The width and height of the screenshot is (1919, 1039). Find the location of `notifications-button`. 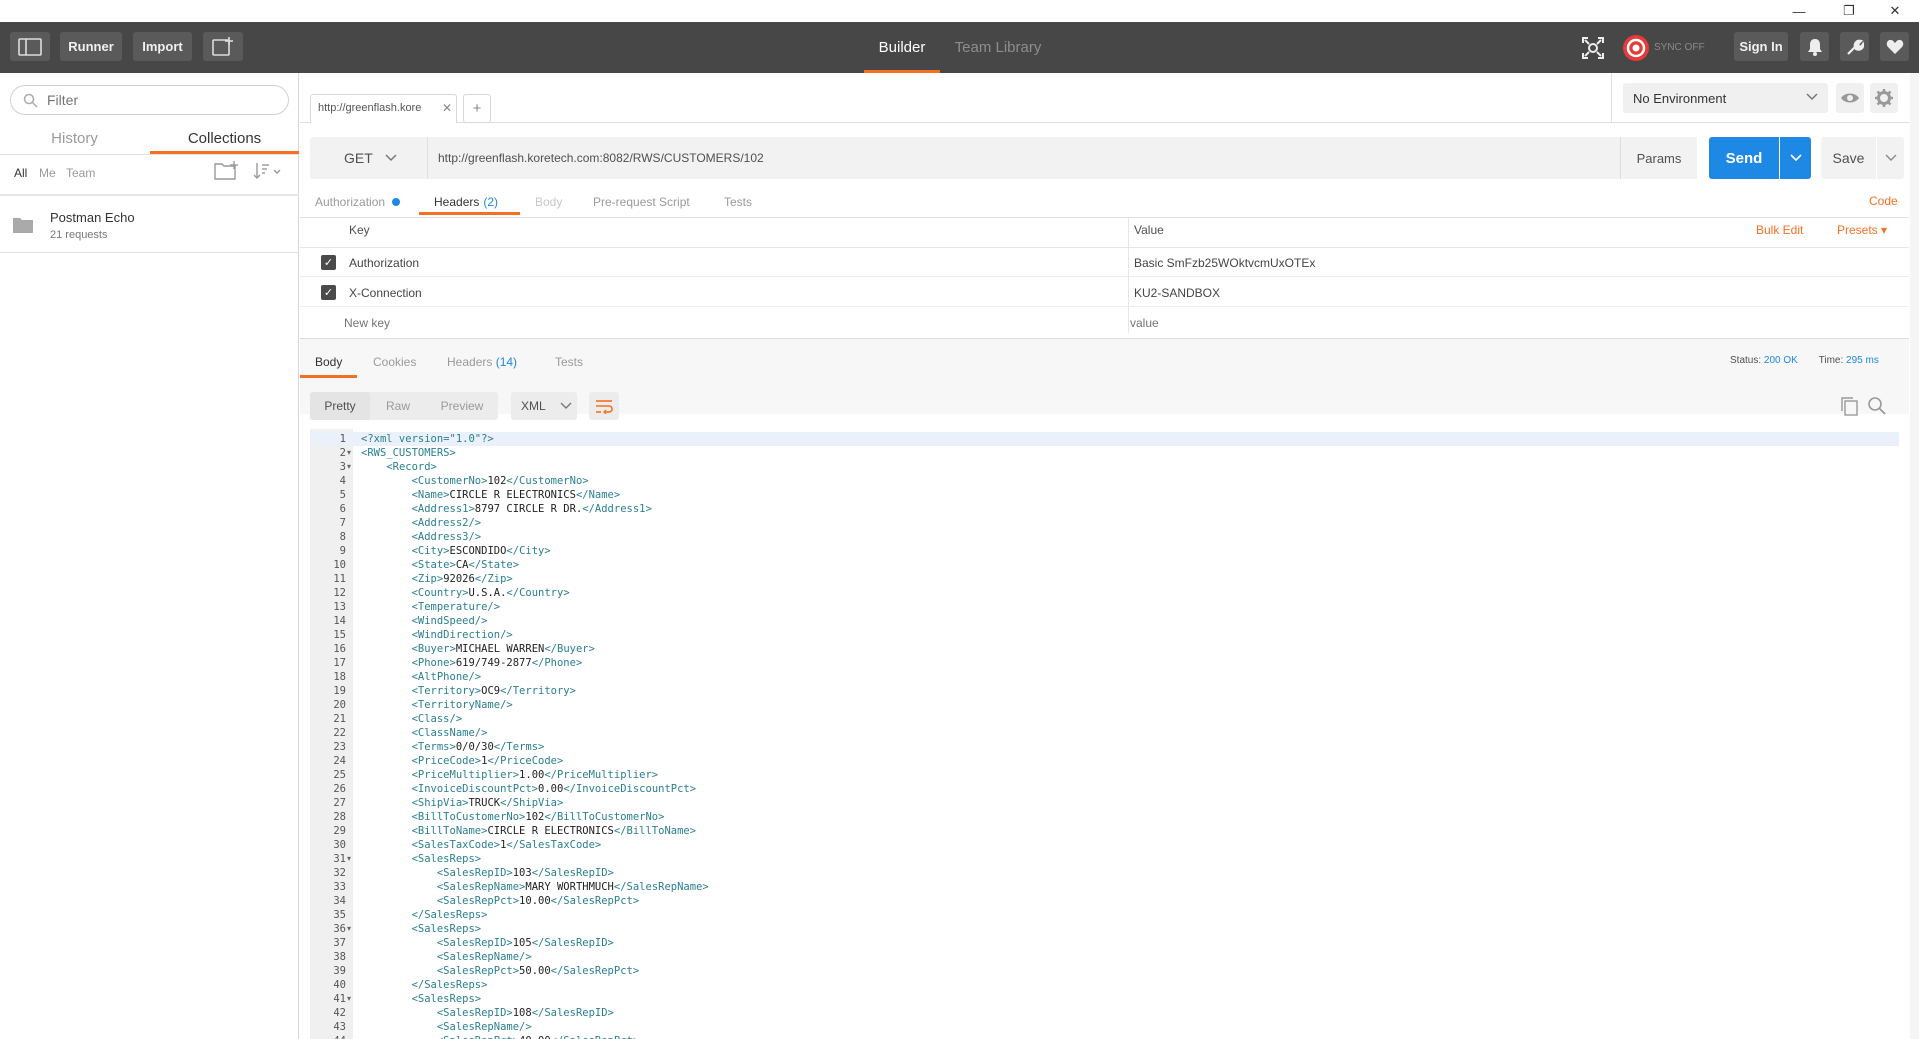

notifications-button is located at coordinates (1814, 46).